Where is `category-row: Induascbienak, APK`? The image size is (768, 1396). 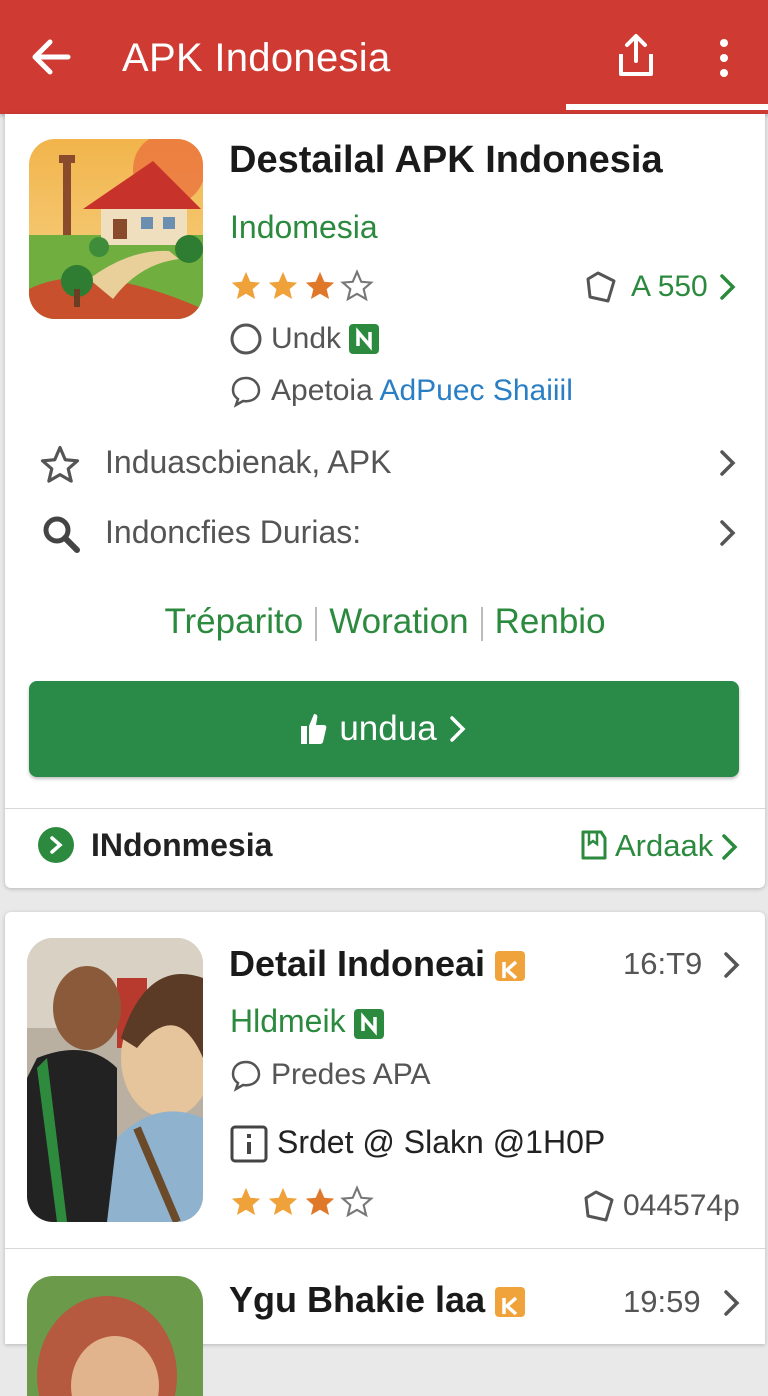
category-row: Induascbienak, APK is located at coordinates (395, 462).